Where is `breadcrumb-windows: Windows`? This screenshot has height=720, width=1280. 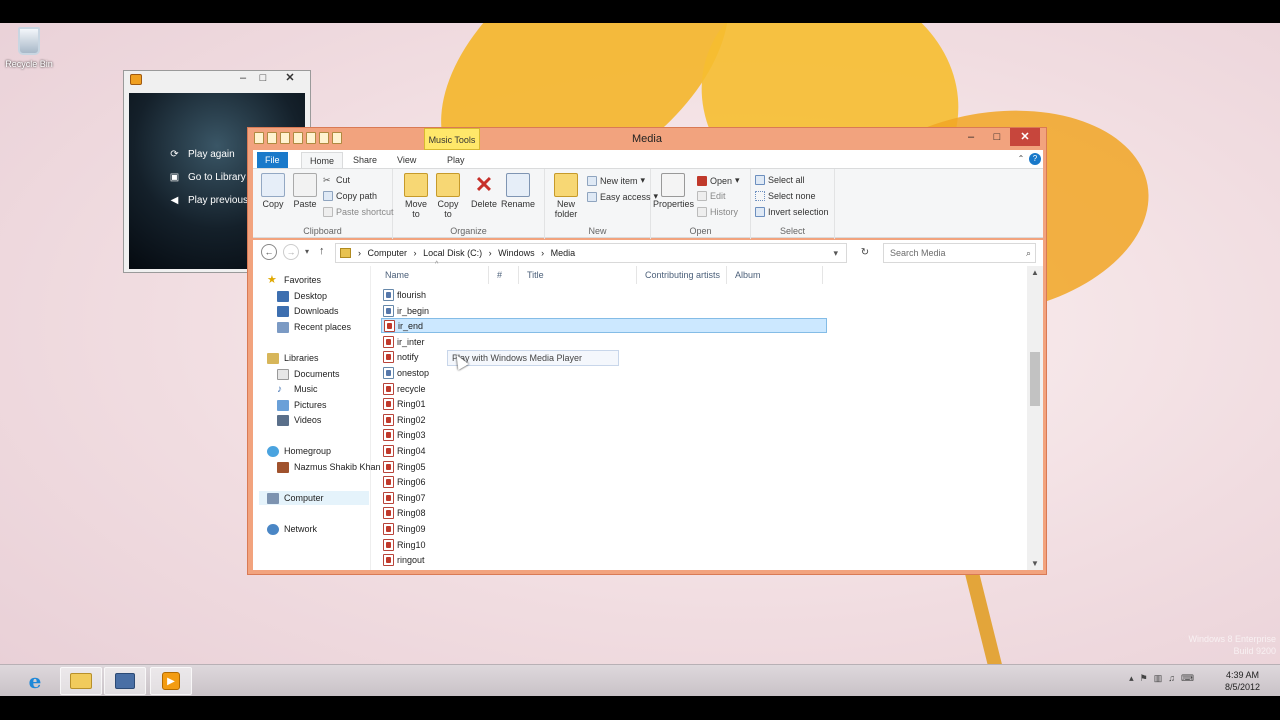 breadcrumb-windows: Windows is located at coordinates (516, 253).